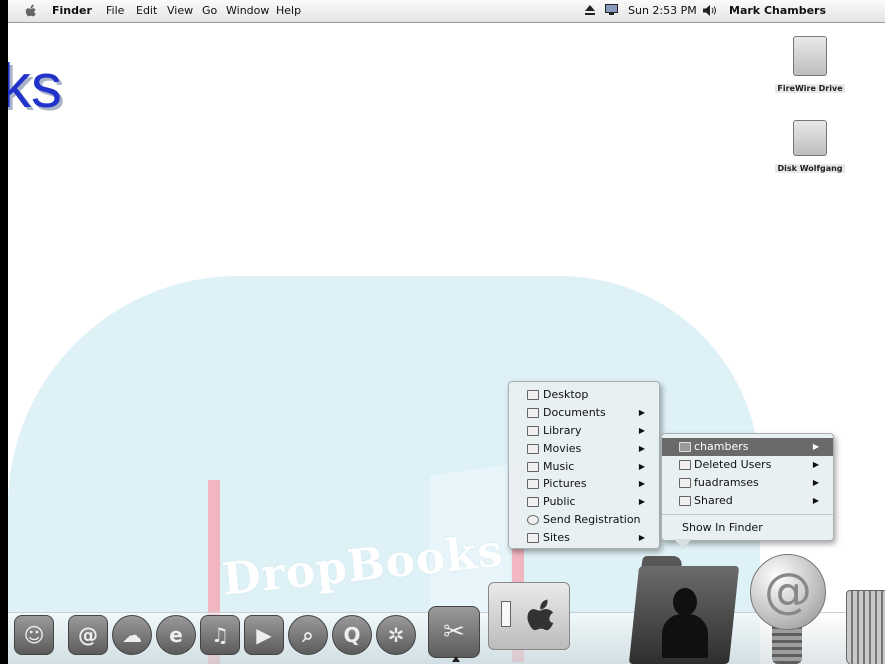 The width and height of the screenshot is (885, 664). Describe the element at coordinates (747, 501) in the screenshot. I see `menu-item-shared: Shared ▶` at that location.